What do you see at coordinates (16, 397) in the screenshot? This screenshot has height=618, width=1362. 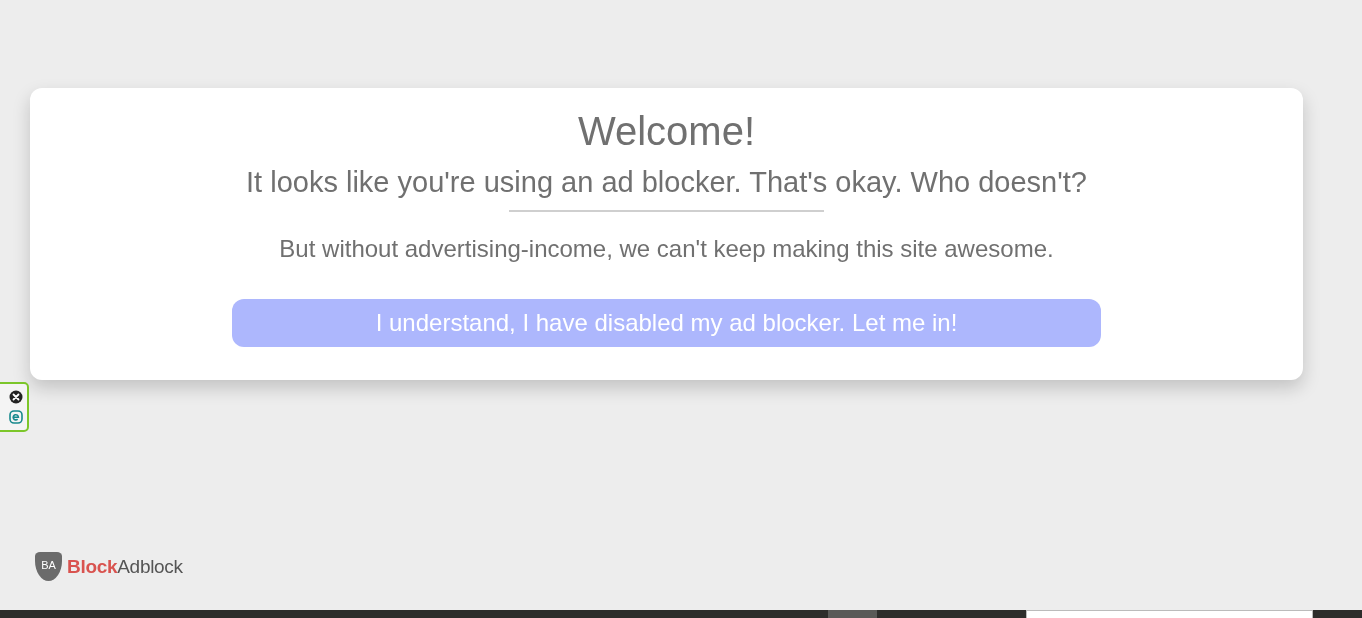 I see `close-icon` at bounding box center [16, 397].